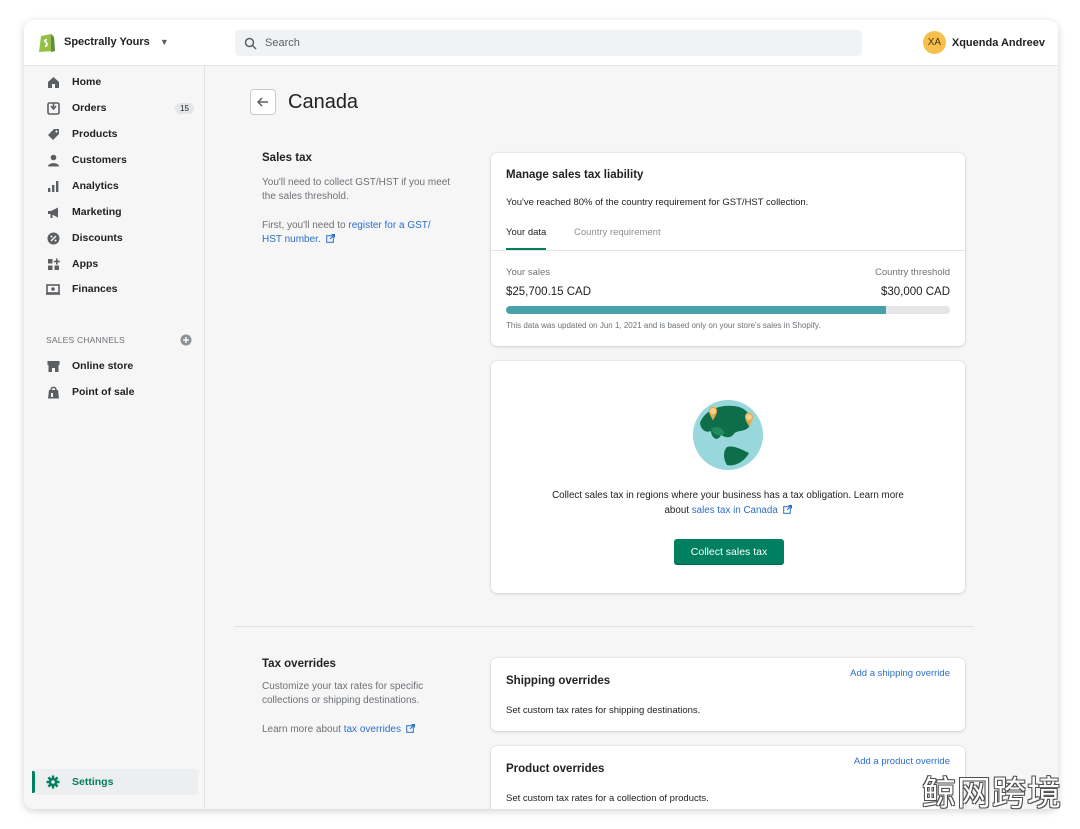  I want to click on pos-icon, so click(53, 392).